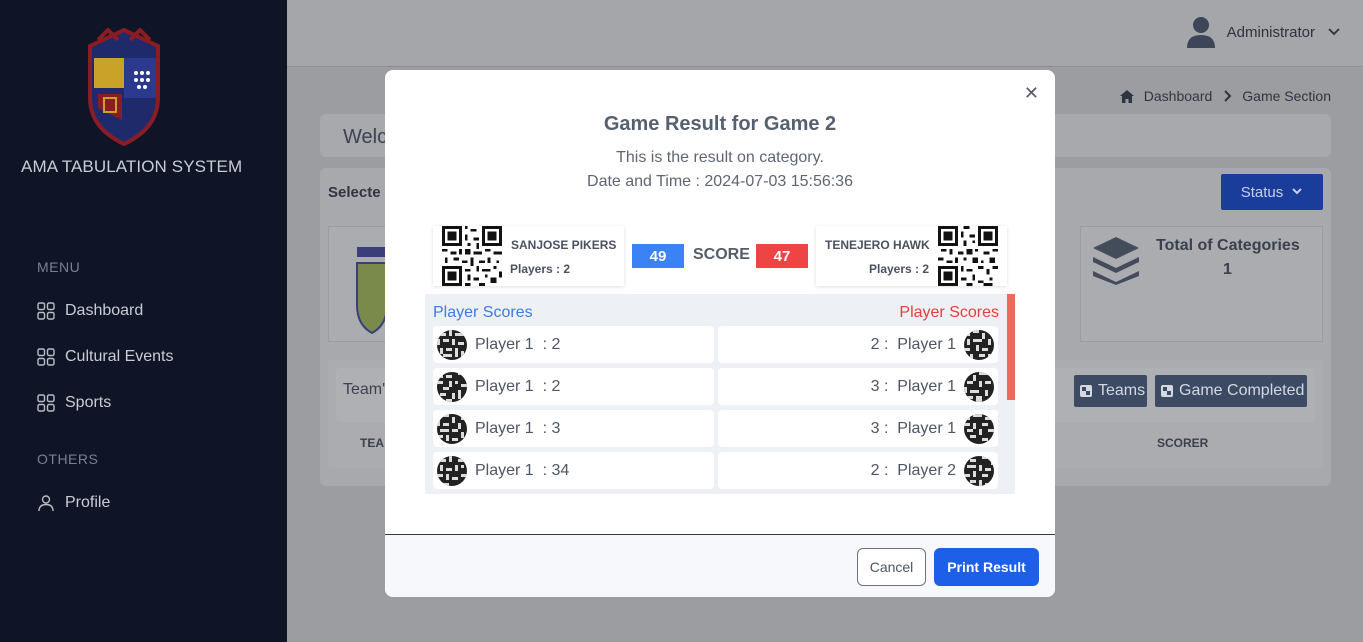 This screenshot has height=642, width=1363. I want to click on team-left-name: SANJOSE PIKERS, so click(564, 245).